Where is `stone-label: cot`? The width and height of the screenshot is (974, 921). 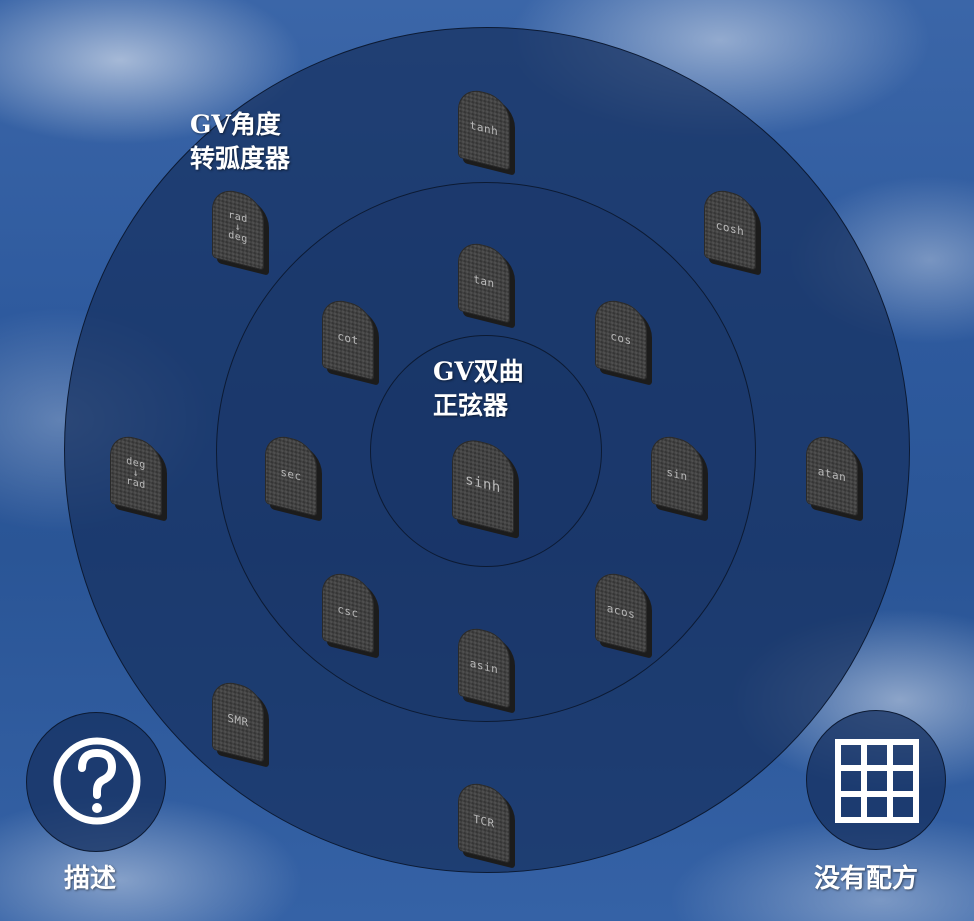
stone-label: cot is located at coordinates (348, 338).